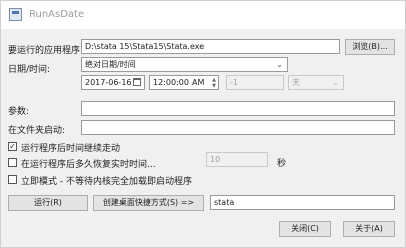 Image resolution: width=406 pixels, height=248 pixels. Describe the element at coordinates (238, 108) in the screenshot. I see `params-input` at that location.